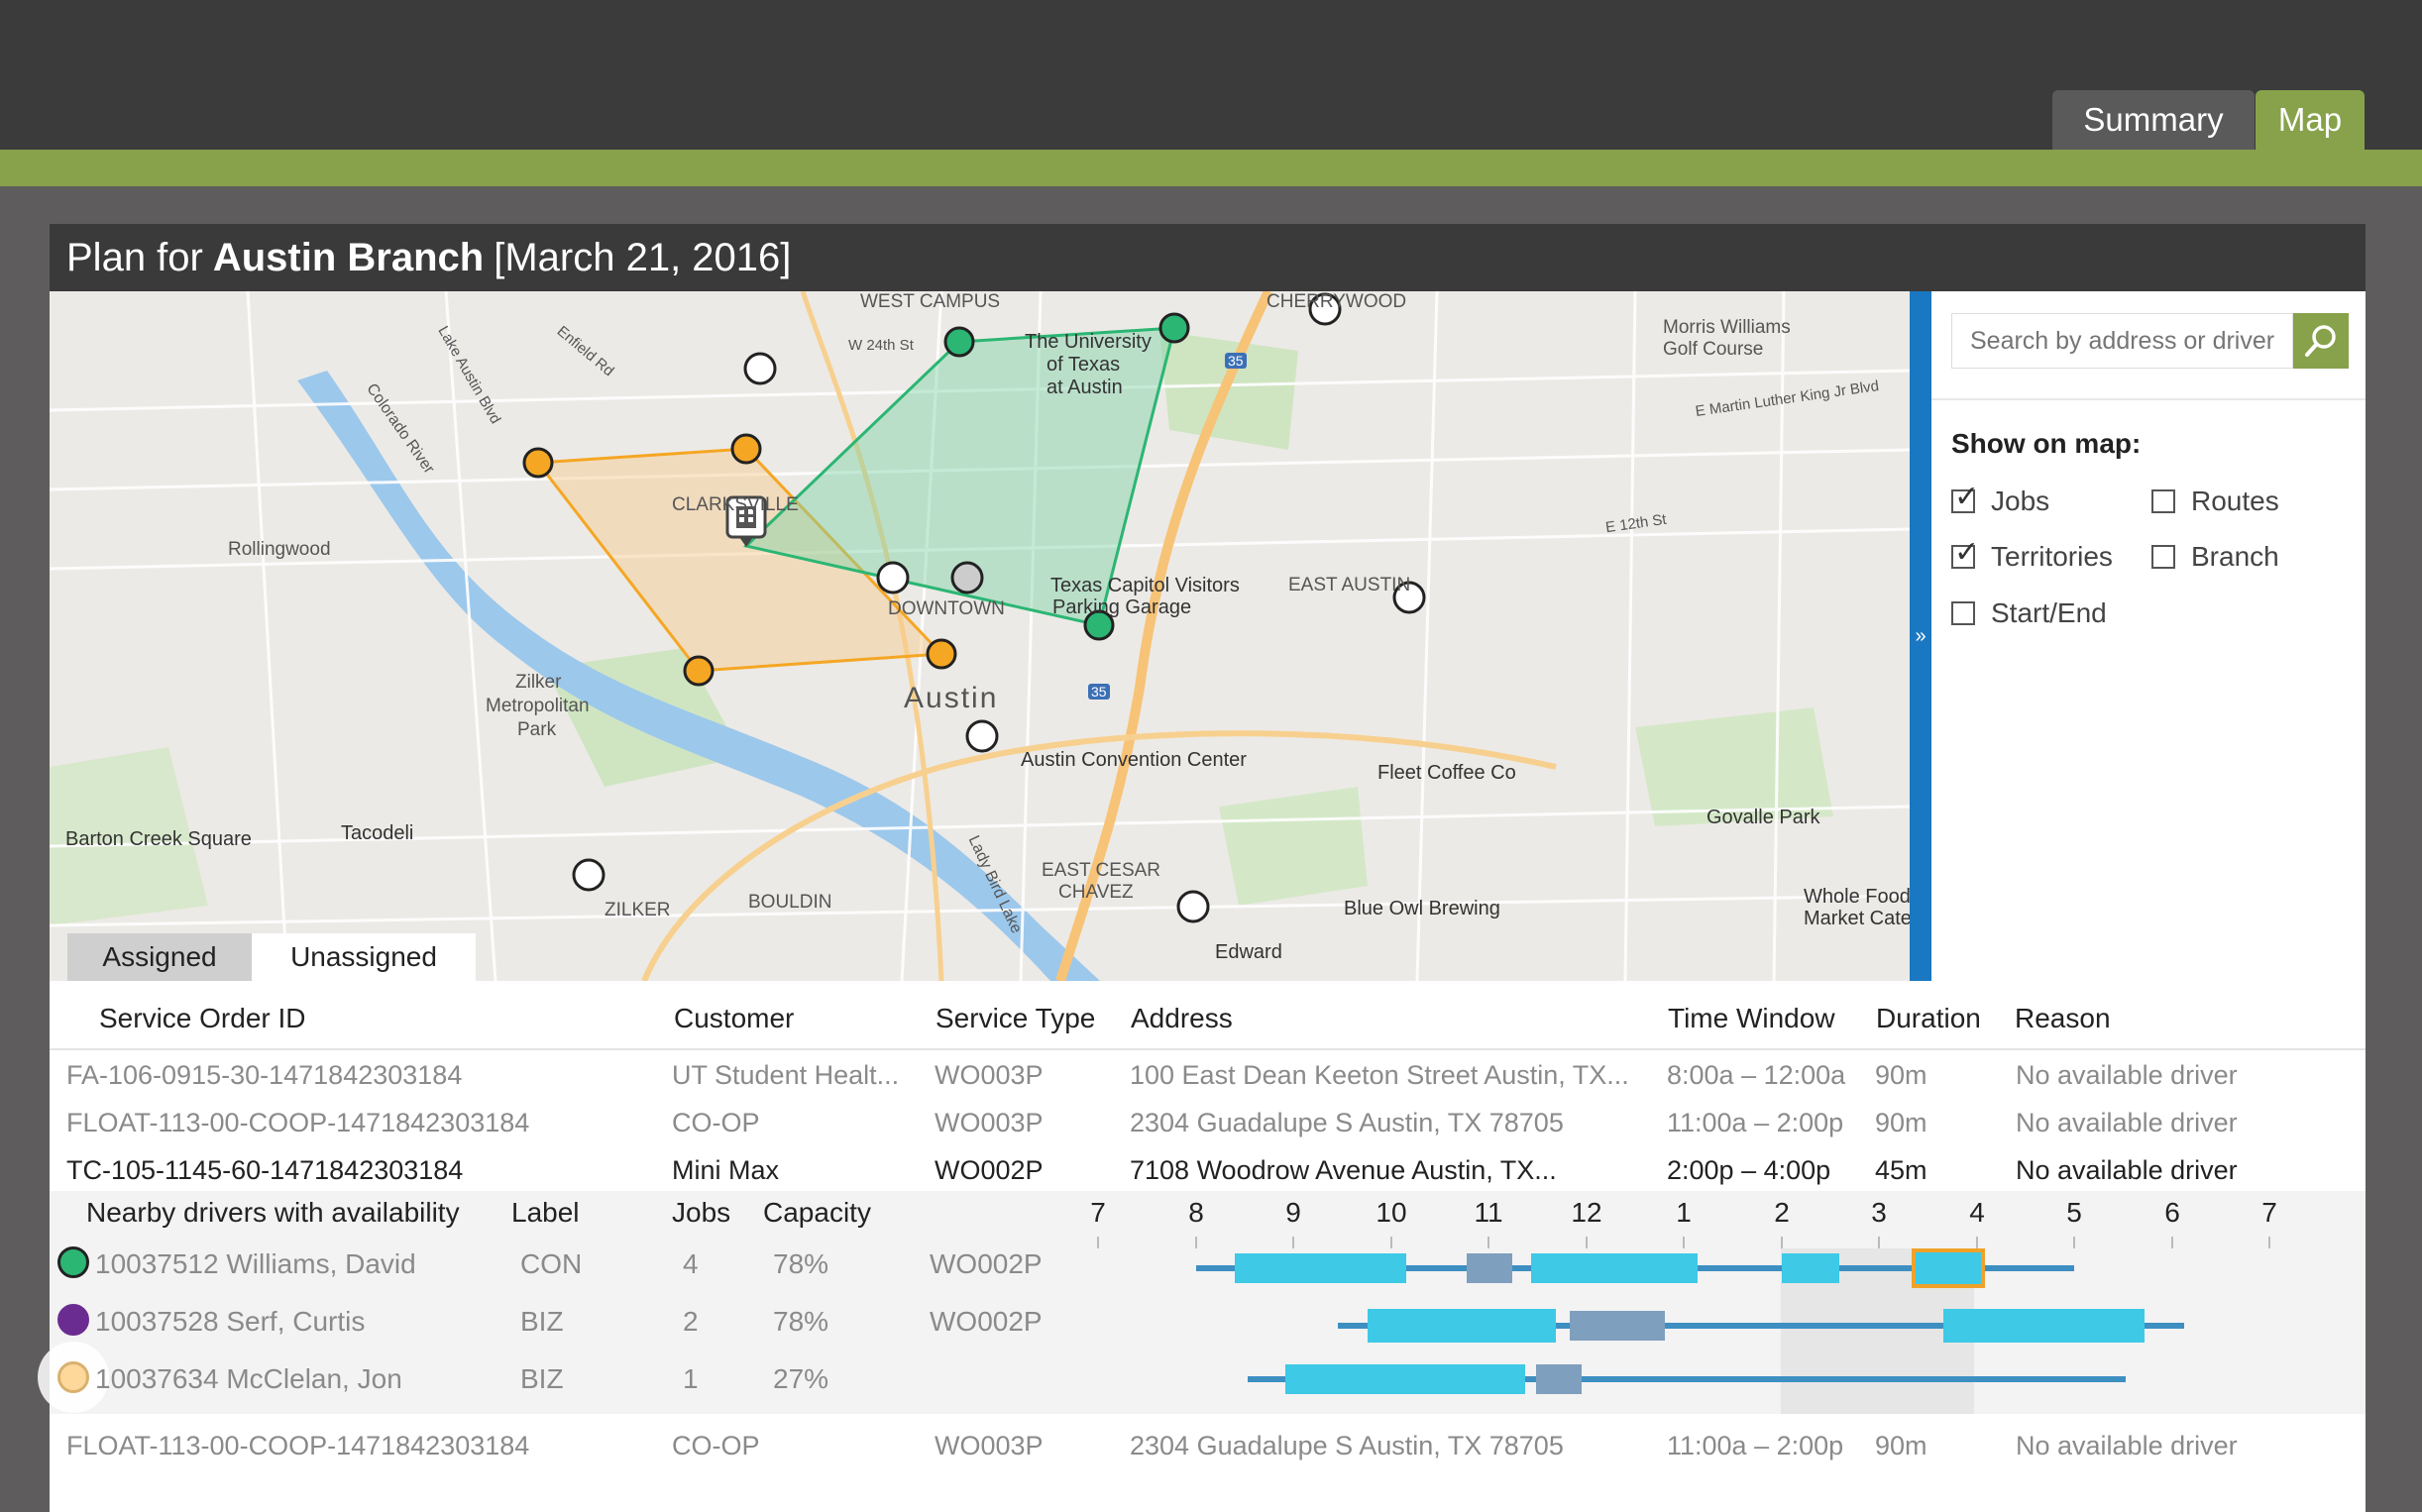 This screenshot has height=1512, width=2422. I want to click on search-button, so click(2321, 341).